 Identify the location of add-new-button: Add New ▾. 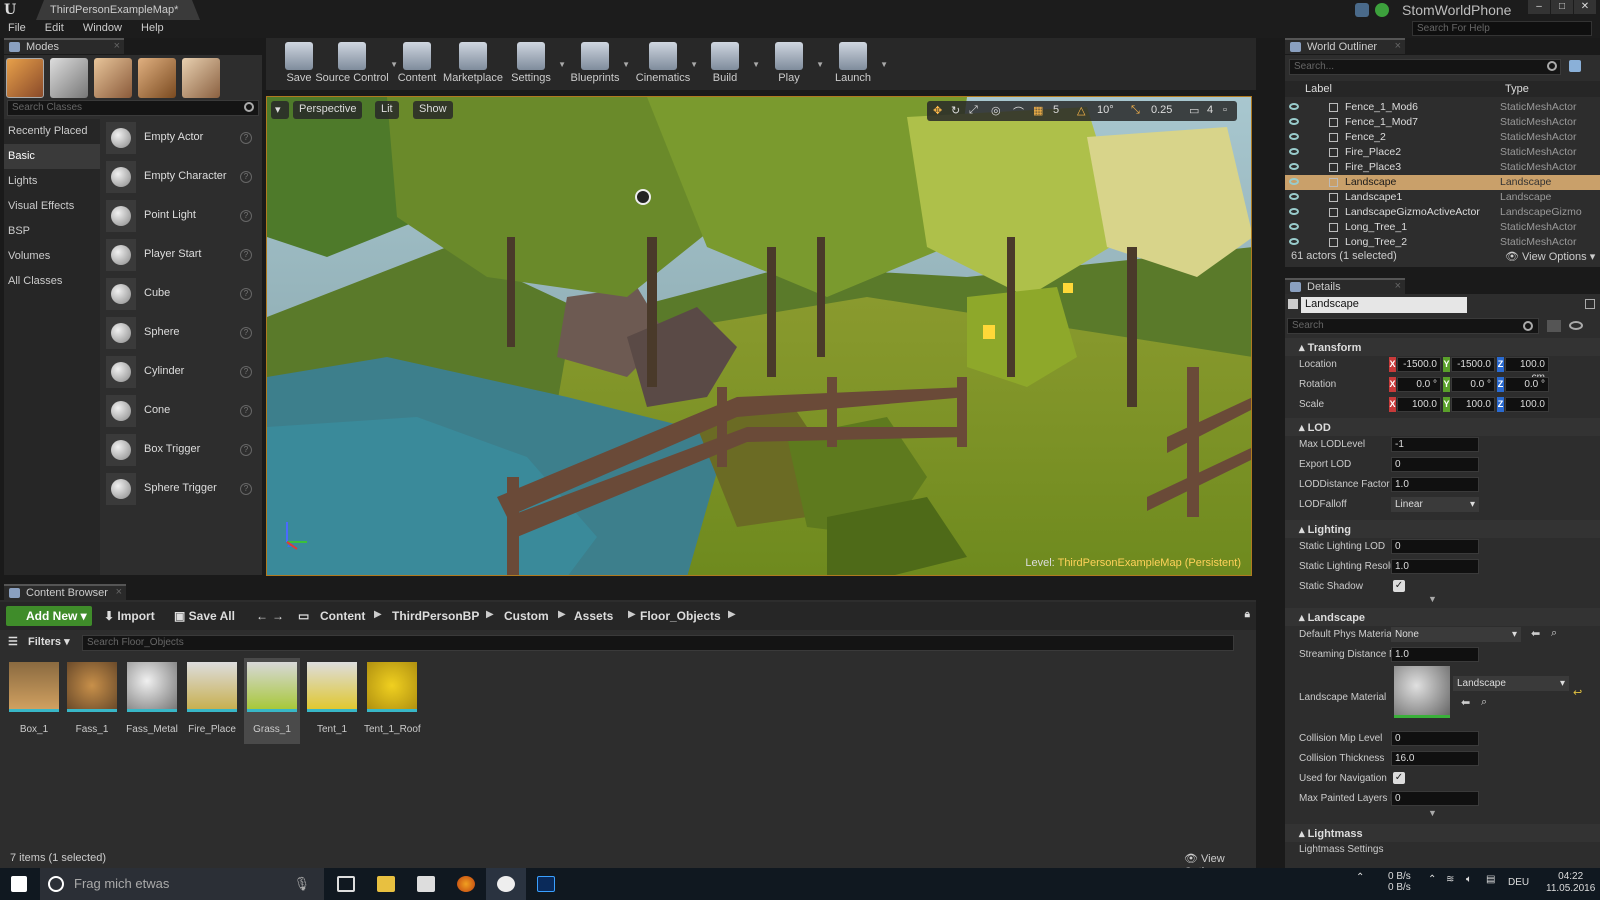
(49, 616).